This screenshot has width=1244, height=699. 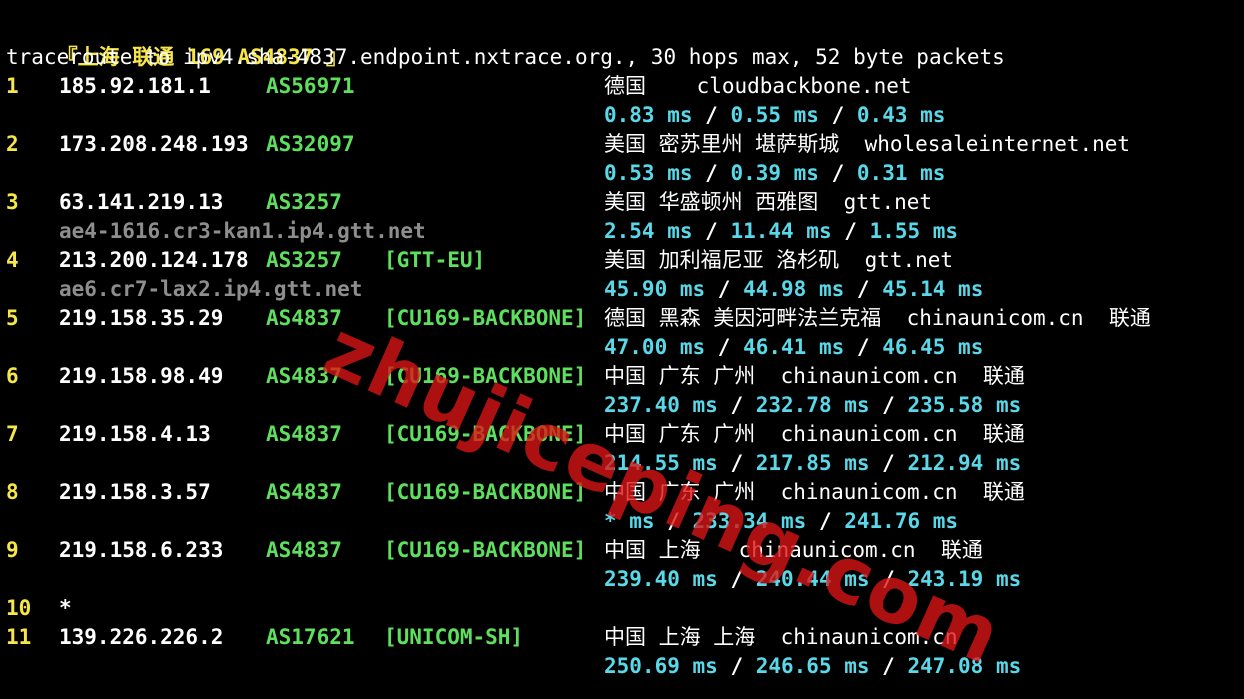 I want to click on hop-latency-group: 0.83 ms / 0.55 ms / 0.43 ms, so click(x=774, y=115).